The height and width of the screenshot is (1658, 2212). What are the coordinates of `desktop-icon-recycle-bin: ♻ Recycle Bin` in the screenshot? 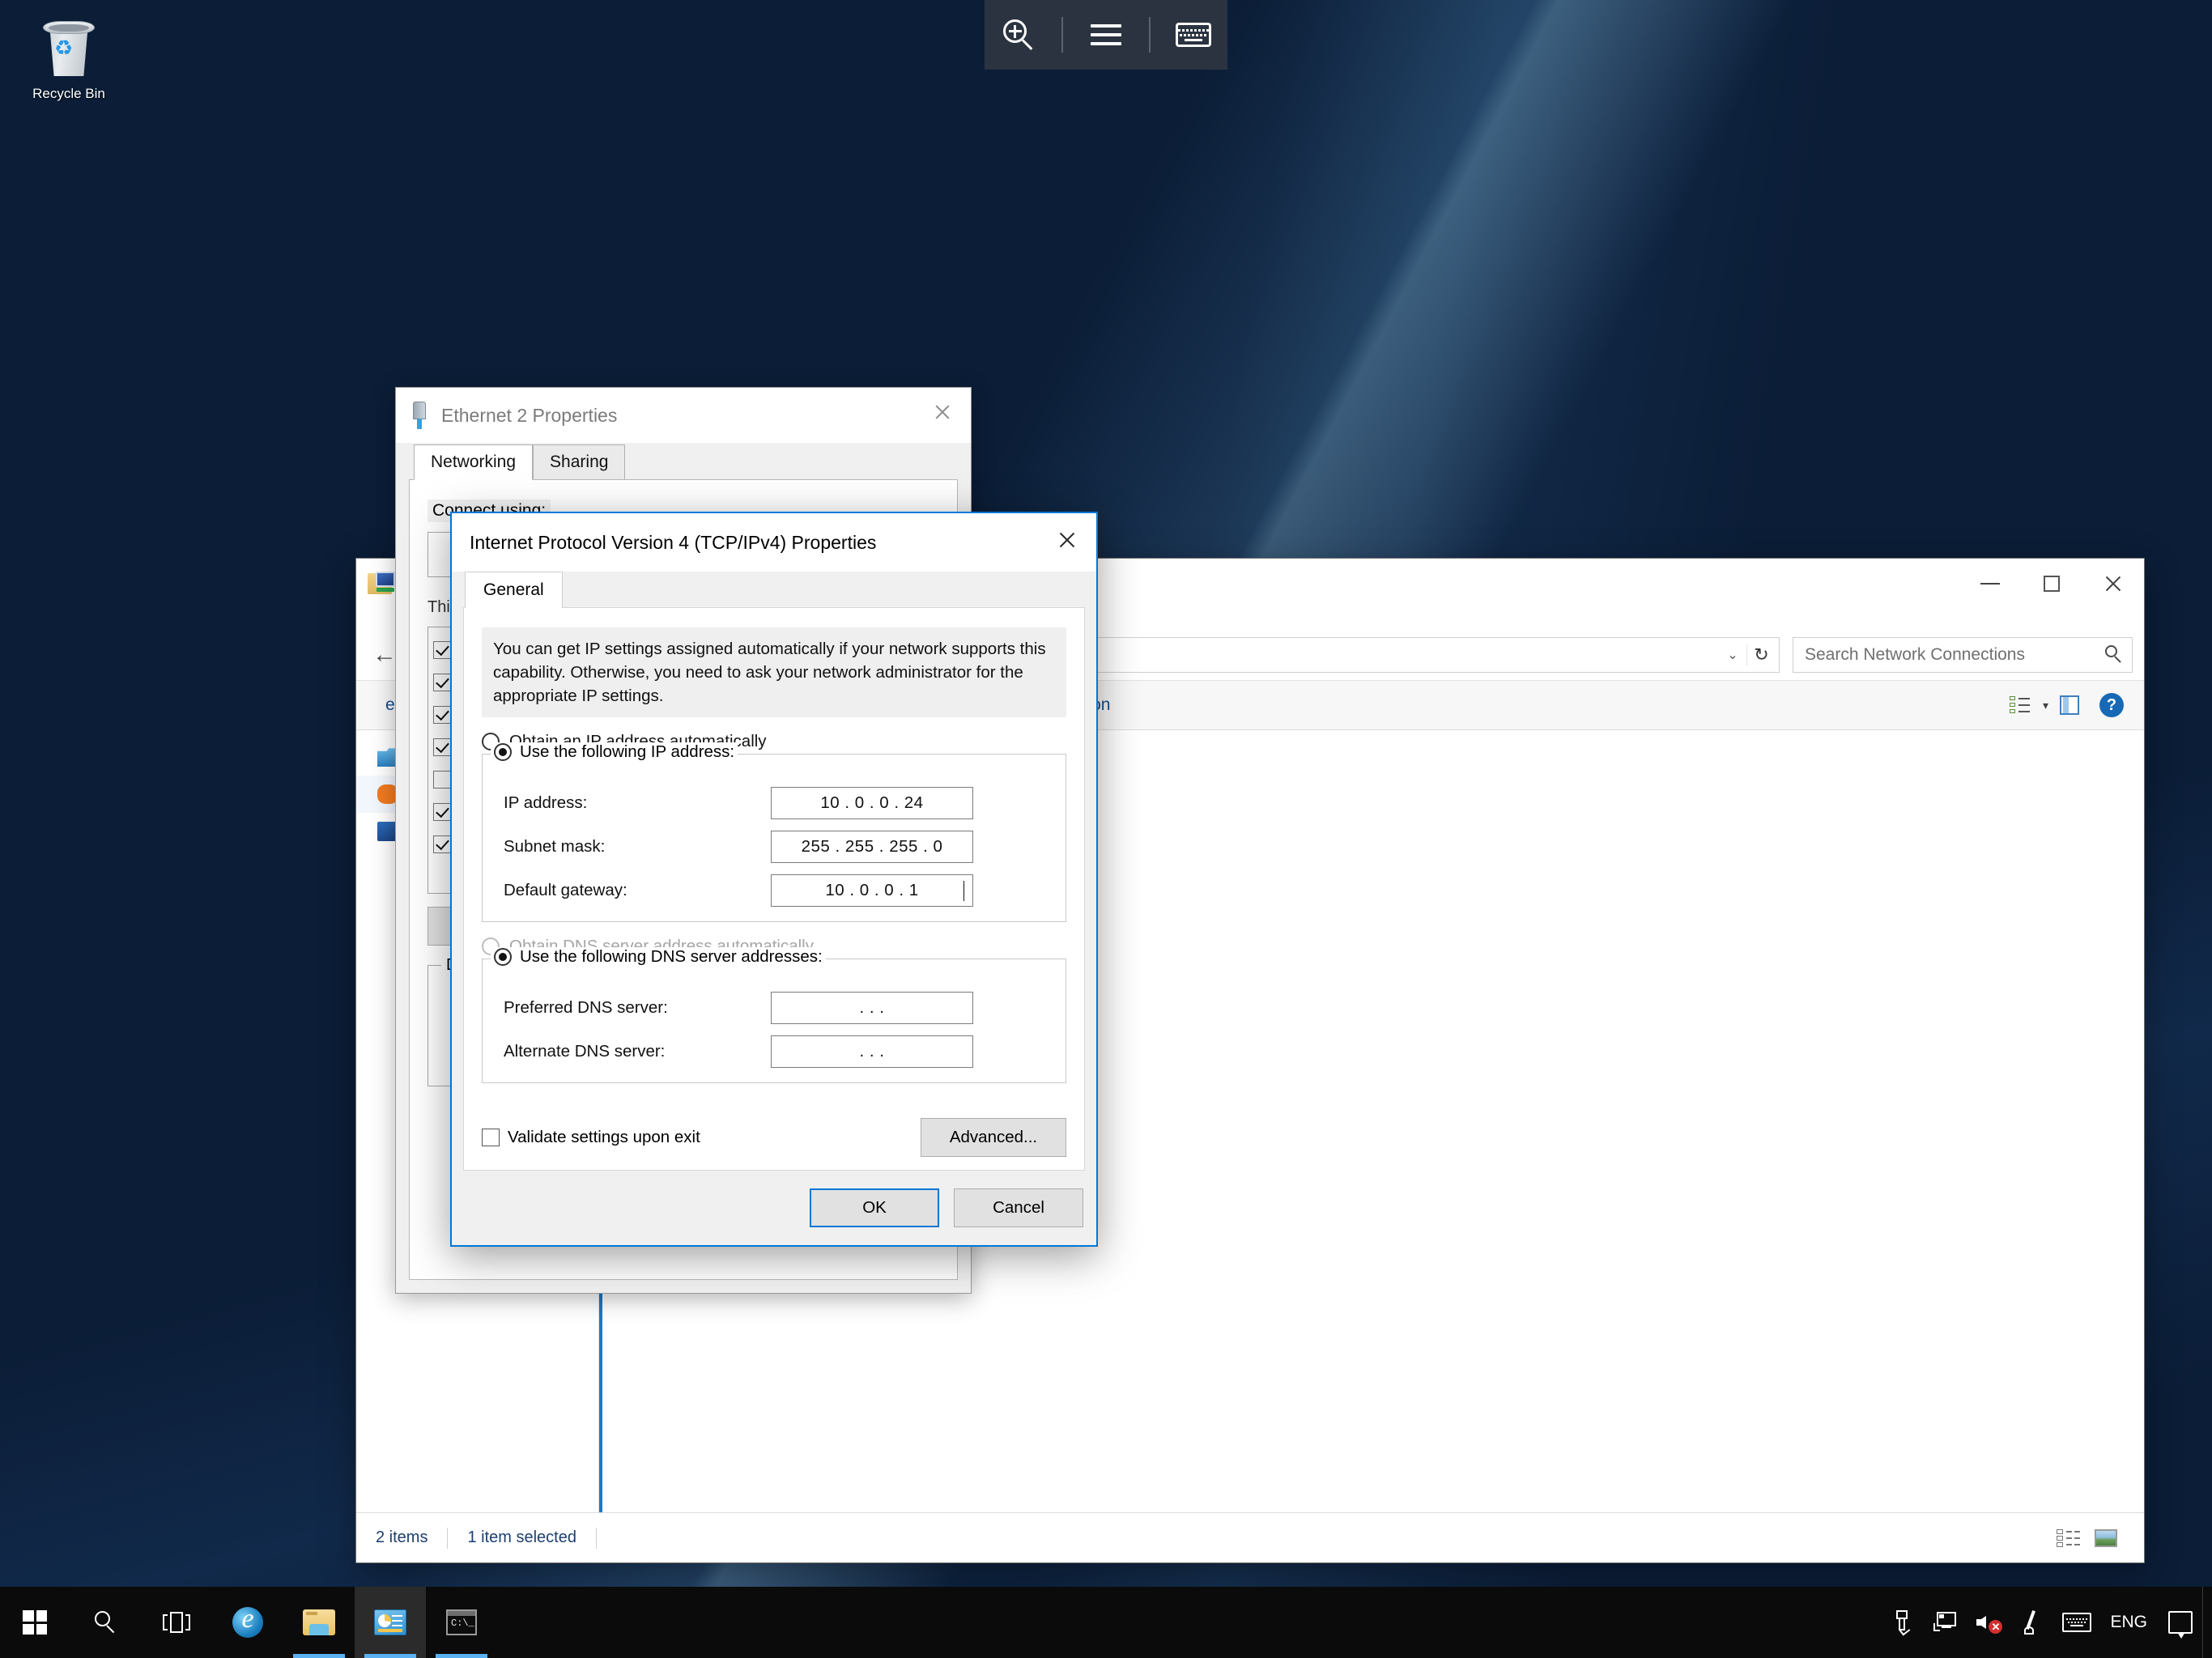 It's located at (69, 54).